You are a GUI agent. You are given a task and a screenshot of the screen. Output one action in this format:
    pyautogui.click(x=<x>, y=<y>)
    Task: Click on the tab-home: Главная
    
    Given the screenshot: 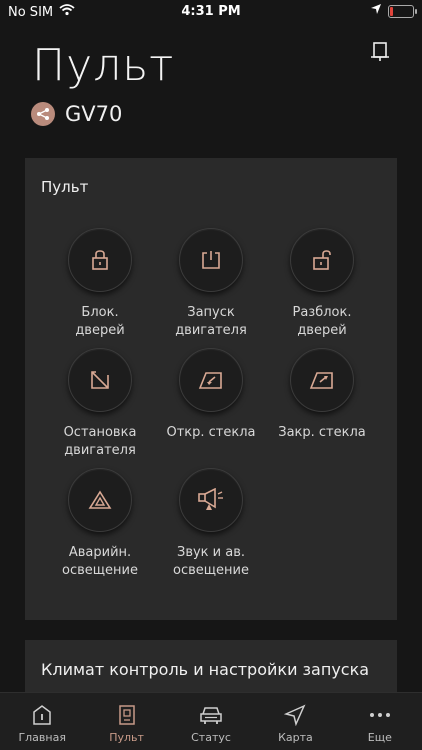 What is the action you would take?
    pyautogui.click(x=42, y=721)
    